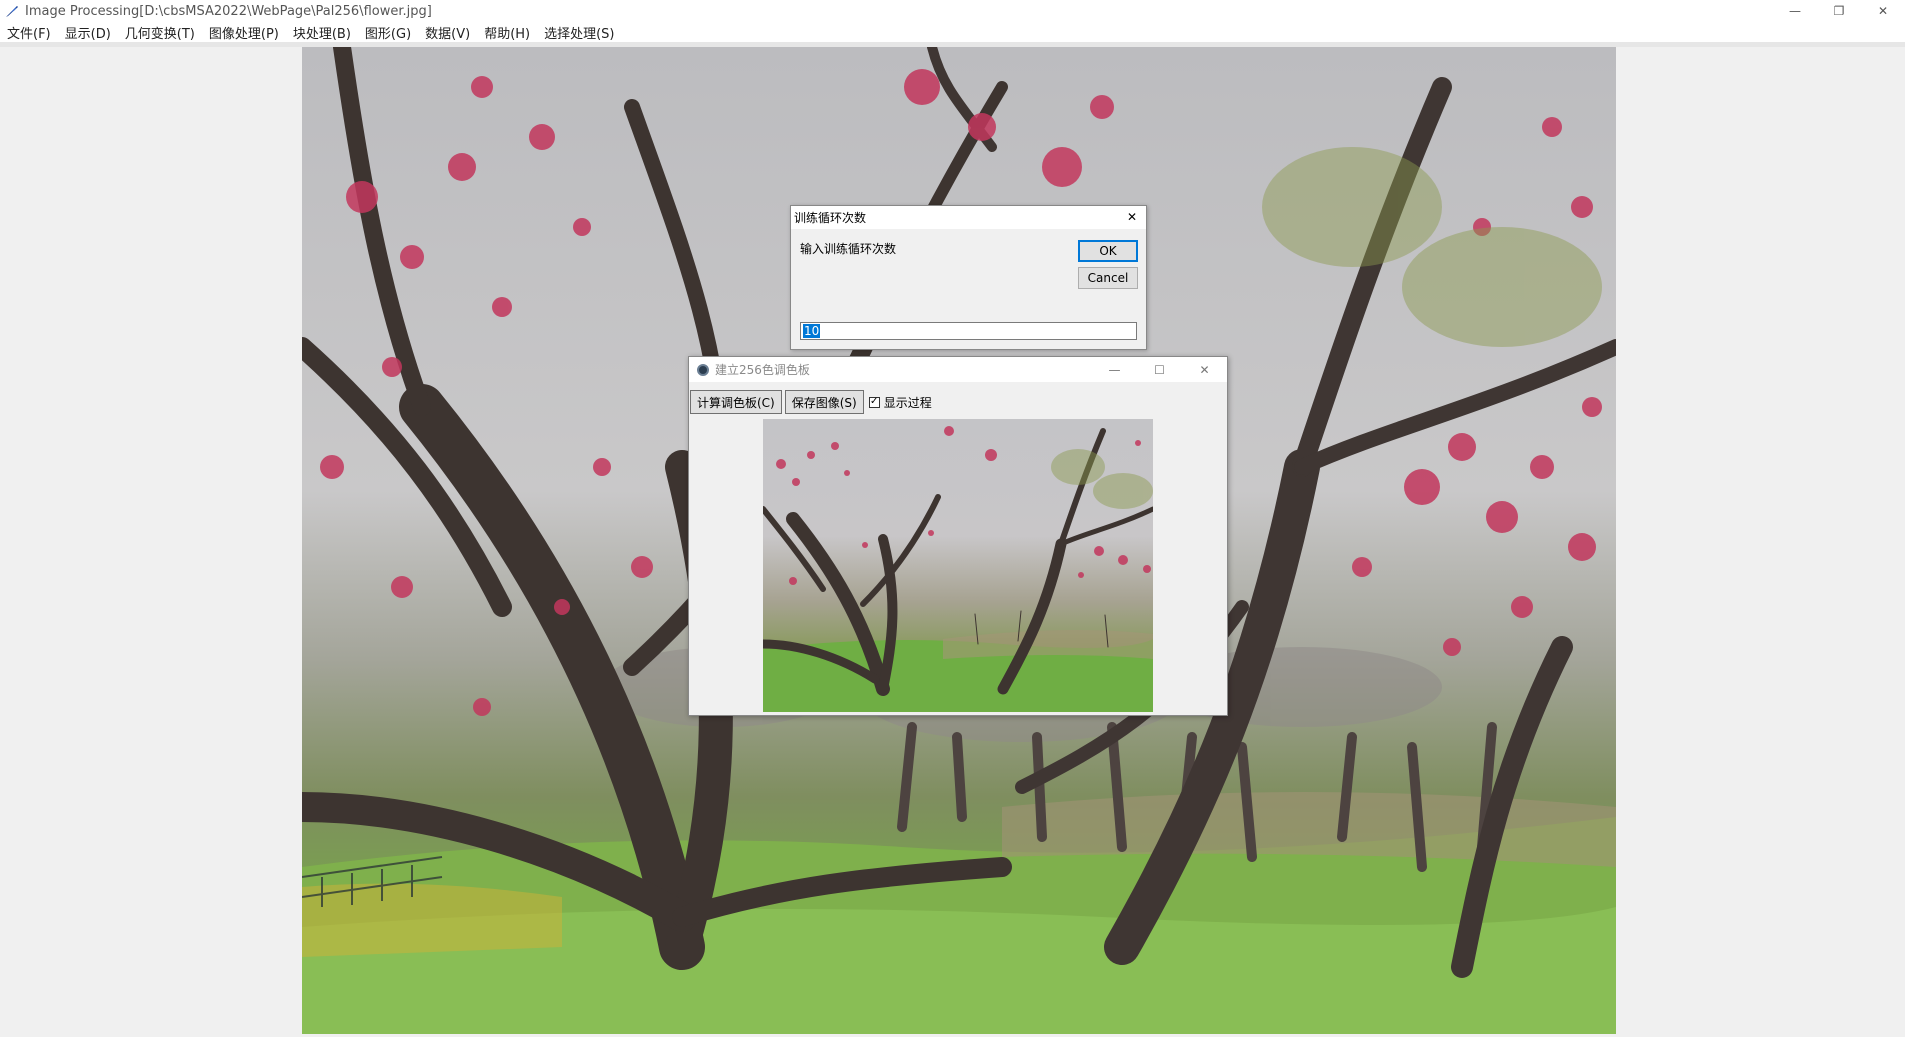 Image resolution: width=1905 pixels, height=1037 pixels. Describe the element at coordinates (1108, 251) in the screenshot. I see `ok-button: OK` at that location.